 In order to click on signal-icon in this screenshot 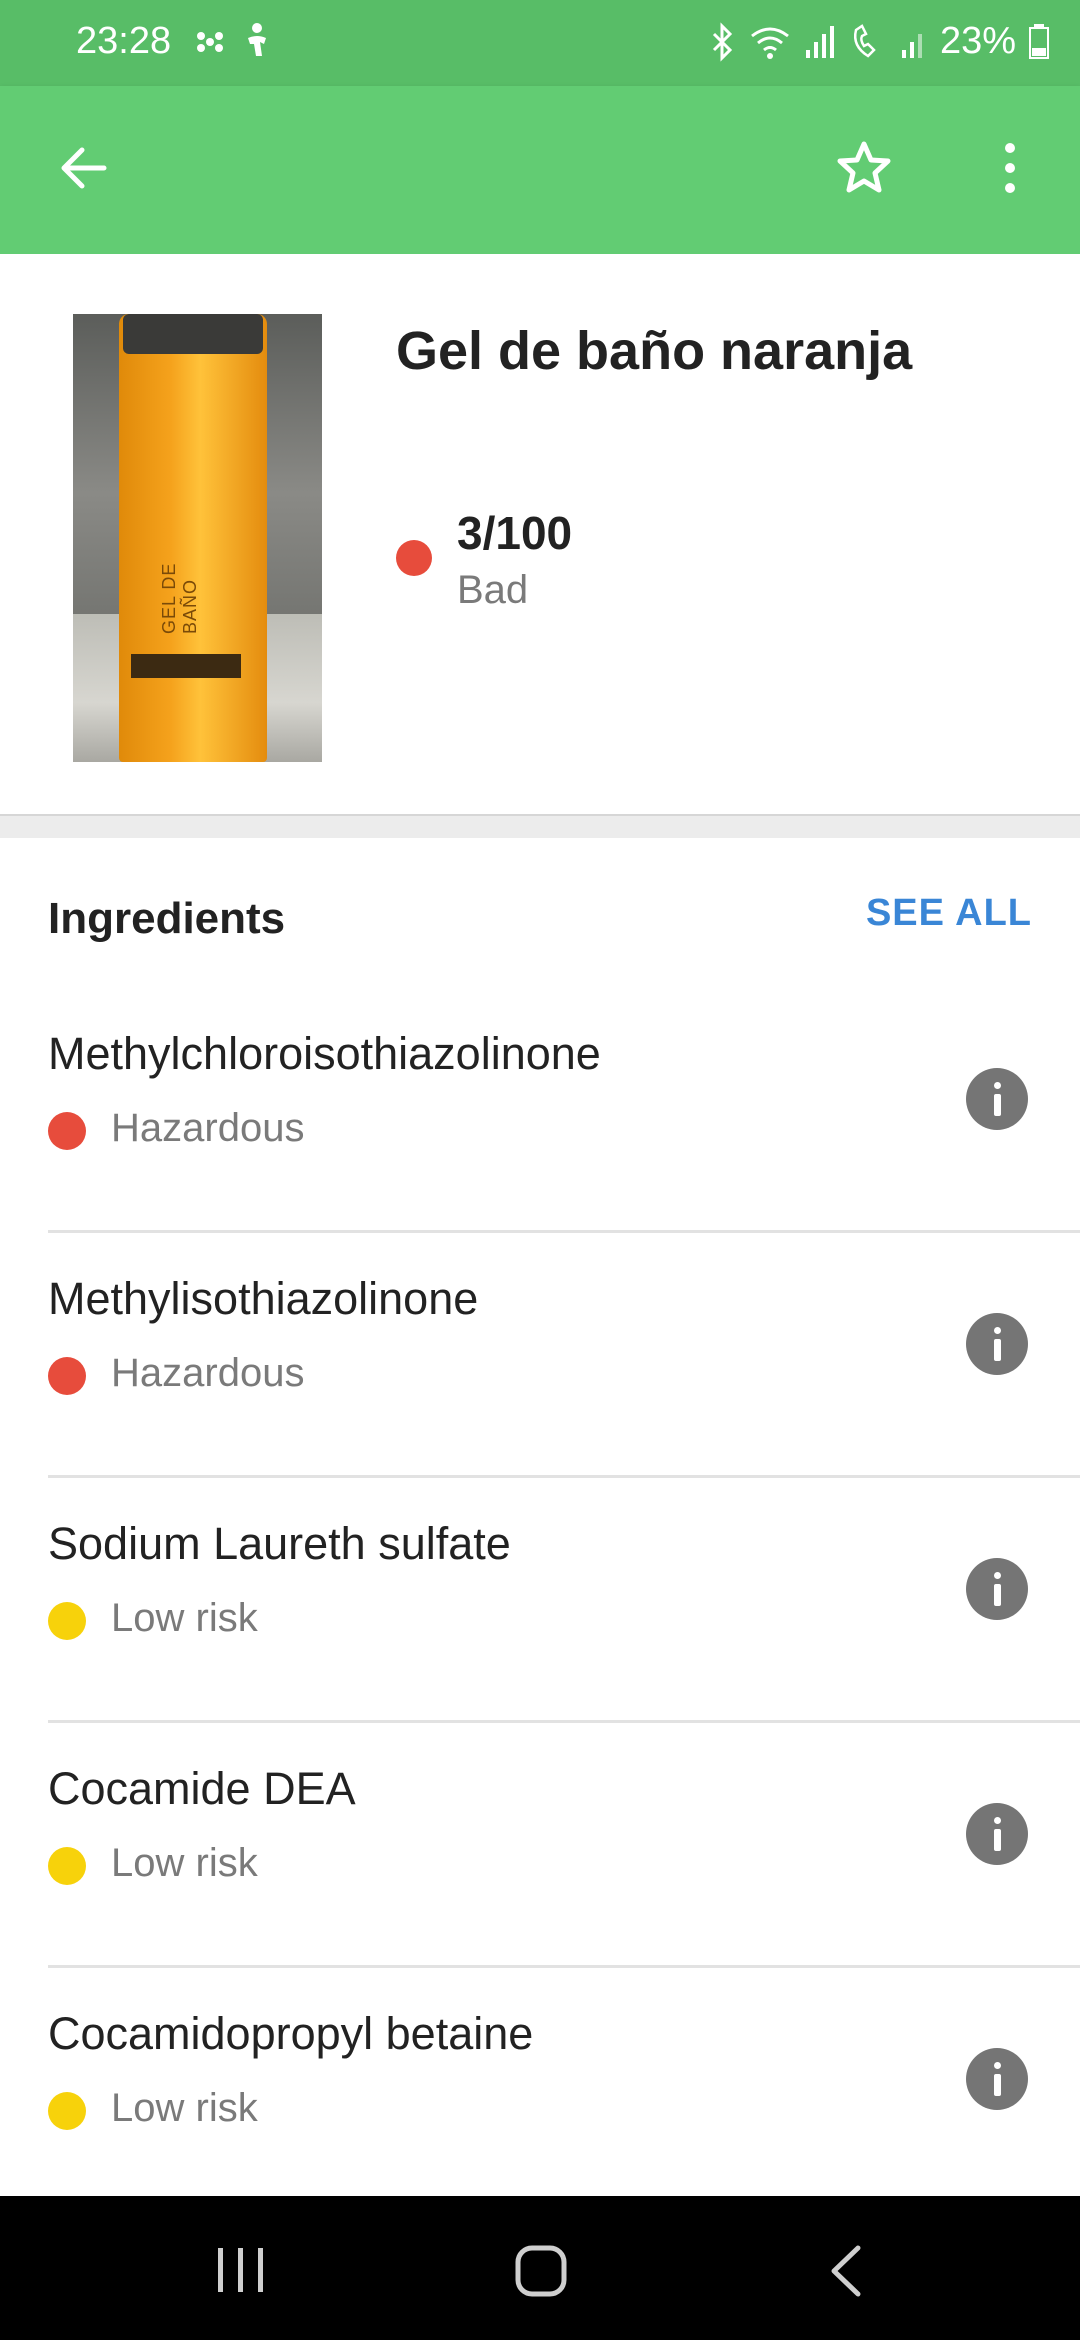, I will do `click(819, 41)`.